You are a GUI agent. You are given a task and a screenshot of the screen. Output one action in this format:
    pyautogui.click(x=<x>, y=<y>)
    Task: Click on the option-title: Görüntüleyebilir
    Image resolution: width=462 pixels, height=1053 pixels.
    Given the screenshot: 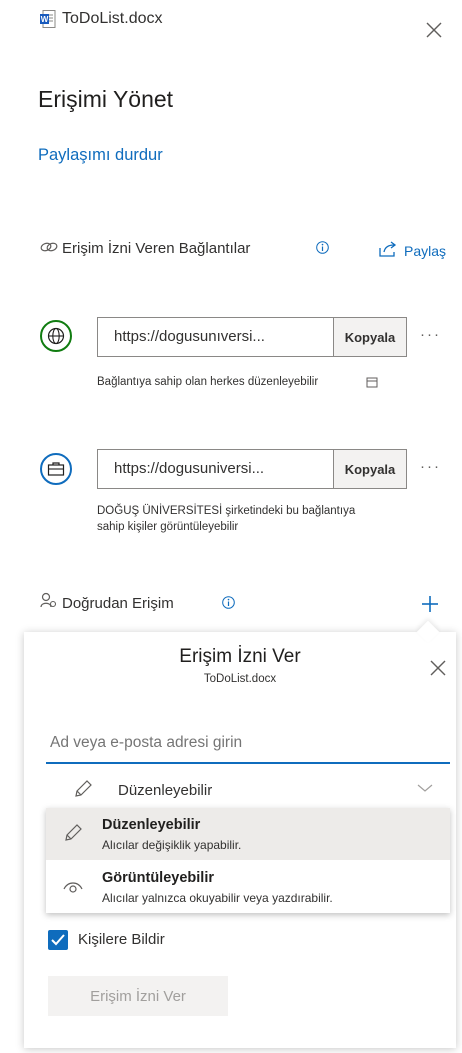 What is the action you would take?
    pyautogui.click(x=158, y=878)
    